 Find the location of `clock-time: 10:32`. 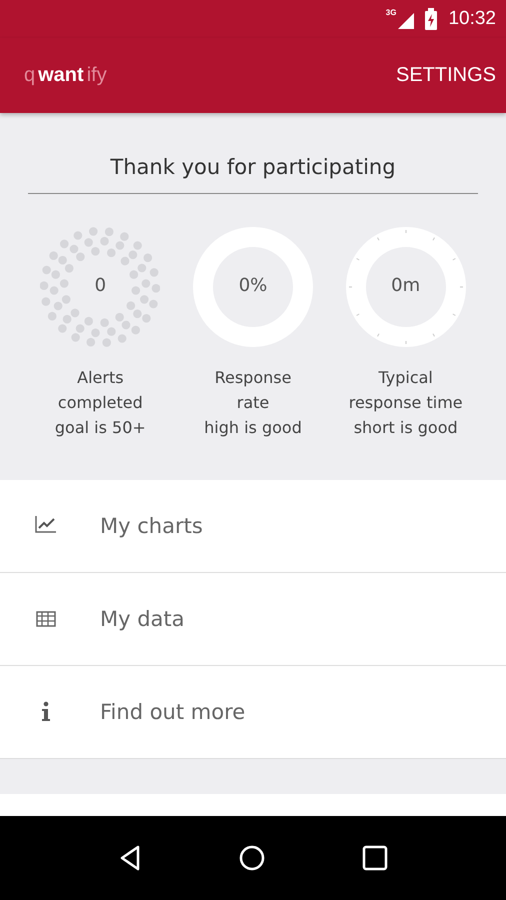

clock-time: 10:32 is located at coordinates (472, 19).